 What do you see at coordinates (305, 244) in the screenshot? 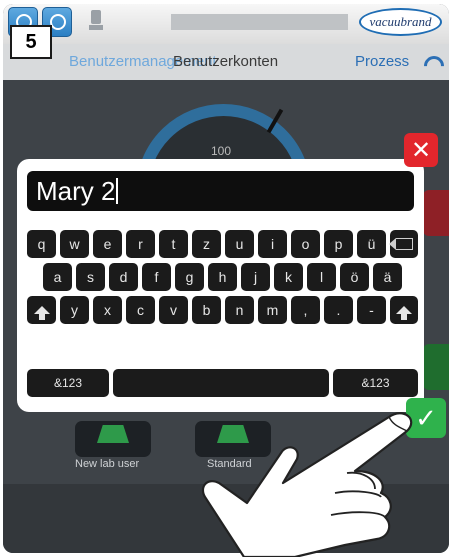
I see `key-o: o` at bounding box center [305, 244].